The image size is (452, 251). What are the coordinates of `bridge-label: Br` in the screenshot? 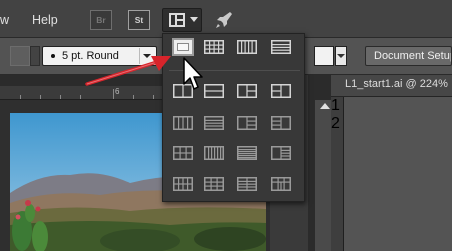 It's located at (101, 20).